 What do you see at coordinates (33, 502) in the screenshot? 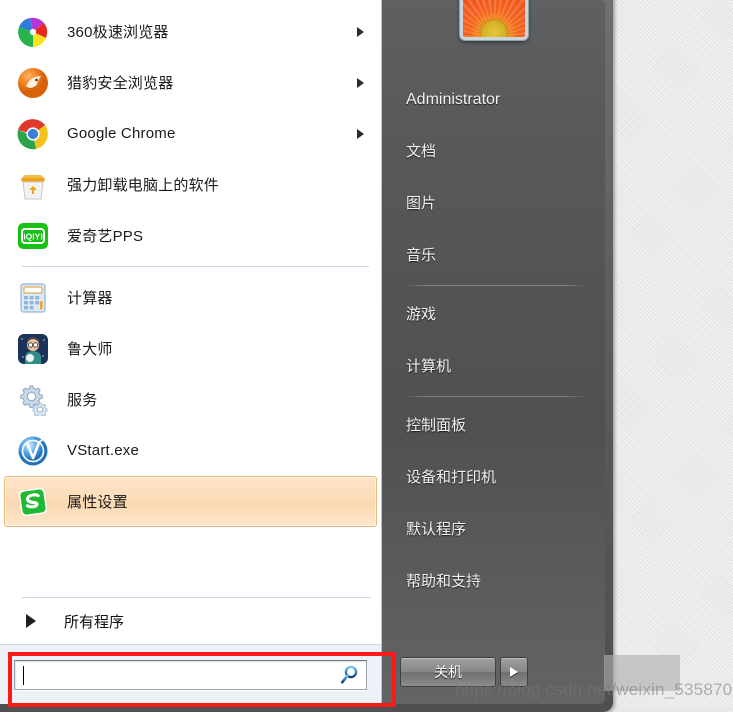
I see `sogou-settings-icon` at bounding box center [33, 502].